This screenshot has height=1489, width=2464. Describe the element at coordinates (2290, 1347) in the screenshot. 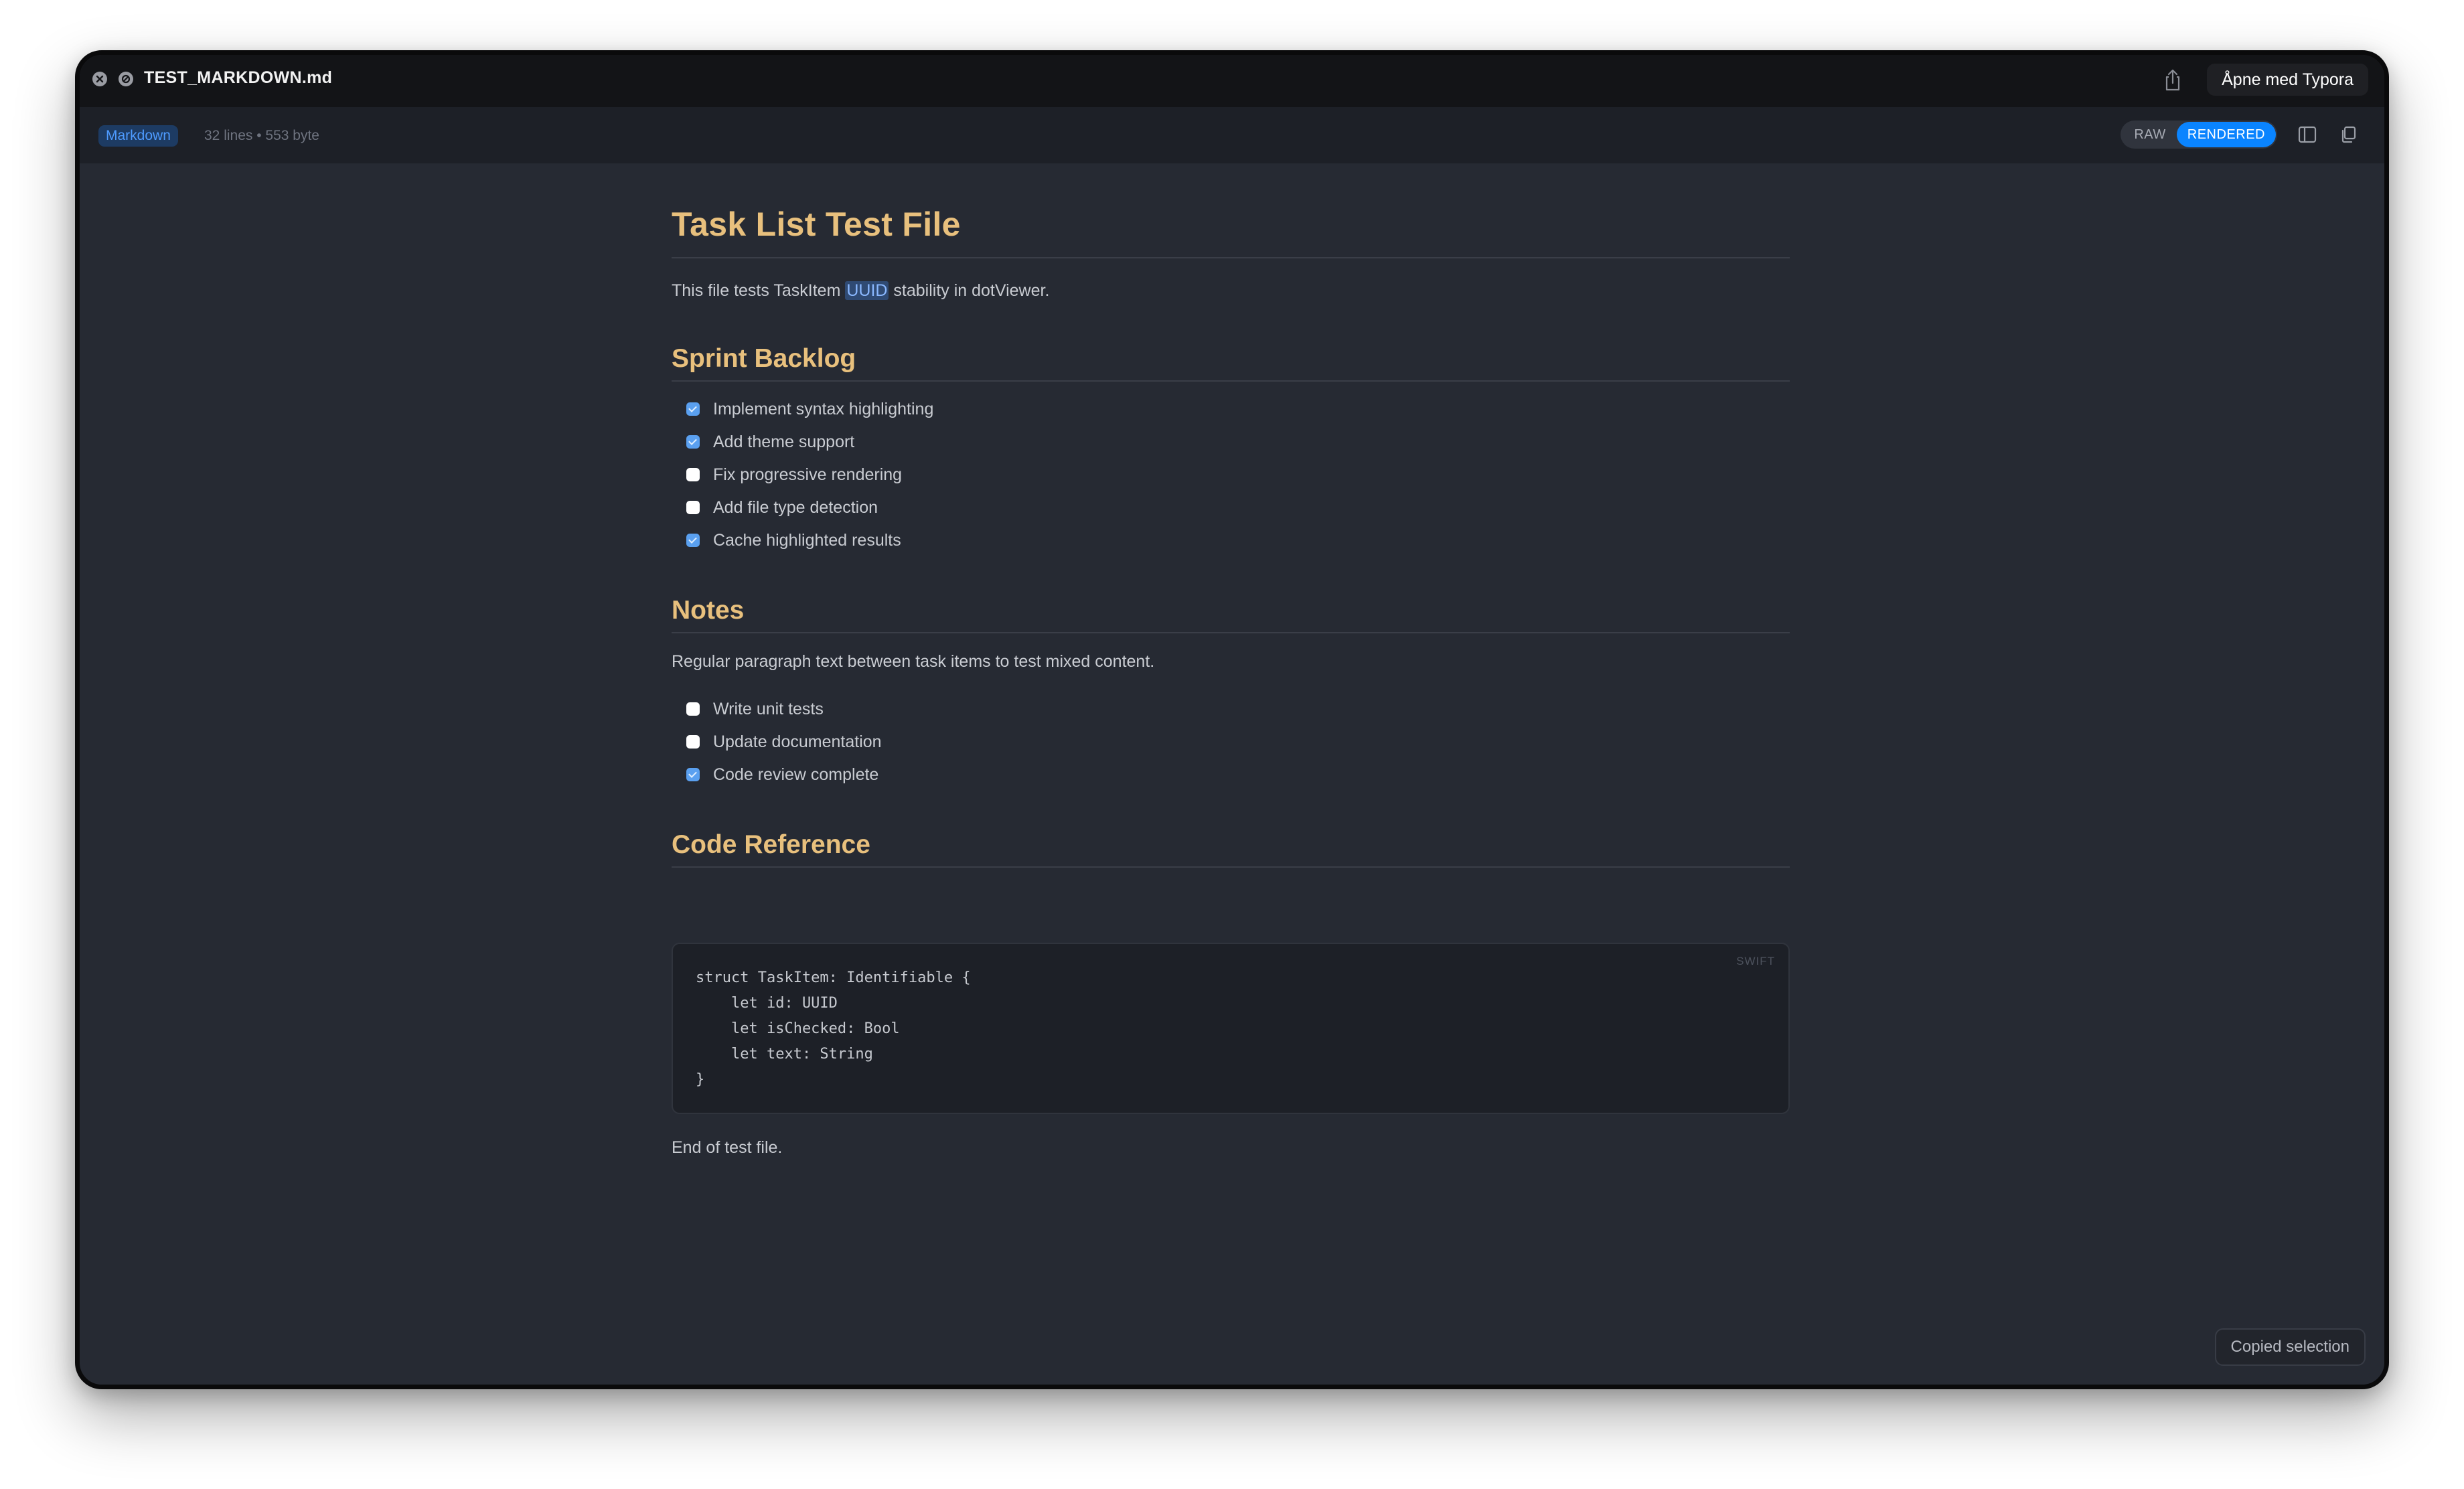

I see `copied-toast: Copied selection` at that location.